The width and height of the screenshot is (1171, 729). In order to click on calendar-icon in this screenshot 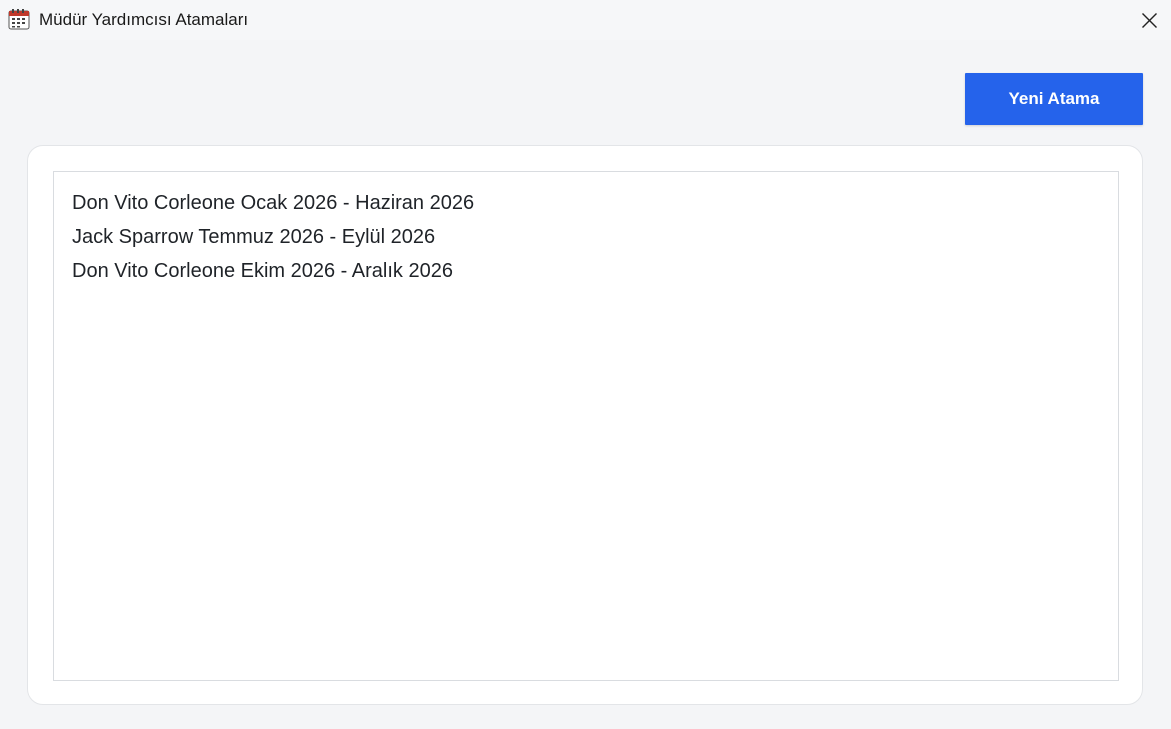, I will do `click(19, 19)`.